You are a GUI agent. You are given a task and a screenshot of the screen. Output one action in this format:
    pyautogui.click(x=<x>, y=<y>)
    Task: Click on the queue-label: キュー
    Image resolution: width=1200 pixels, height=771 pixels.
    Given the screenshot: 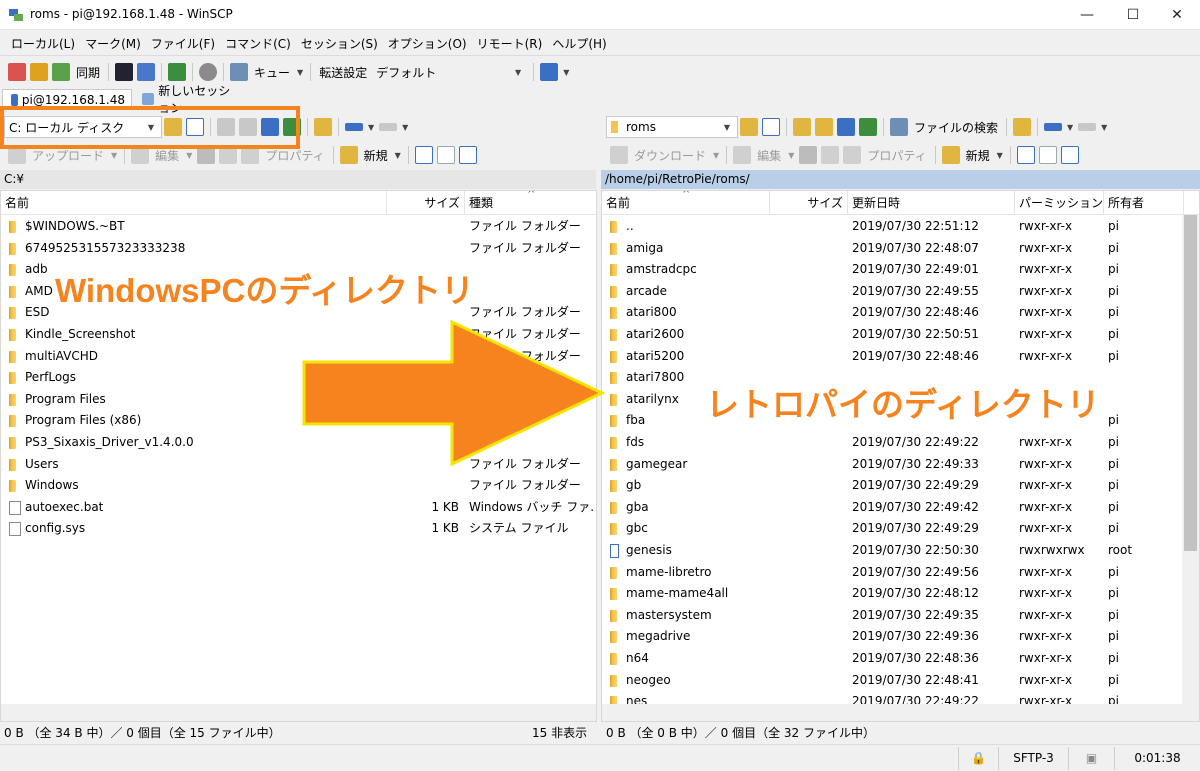 What is the action you would take?
    pyautogui.click(x=272, y=72)
    